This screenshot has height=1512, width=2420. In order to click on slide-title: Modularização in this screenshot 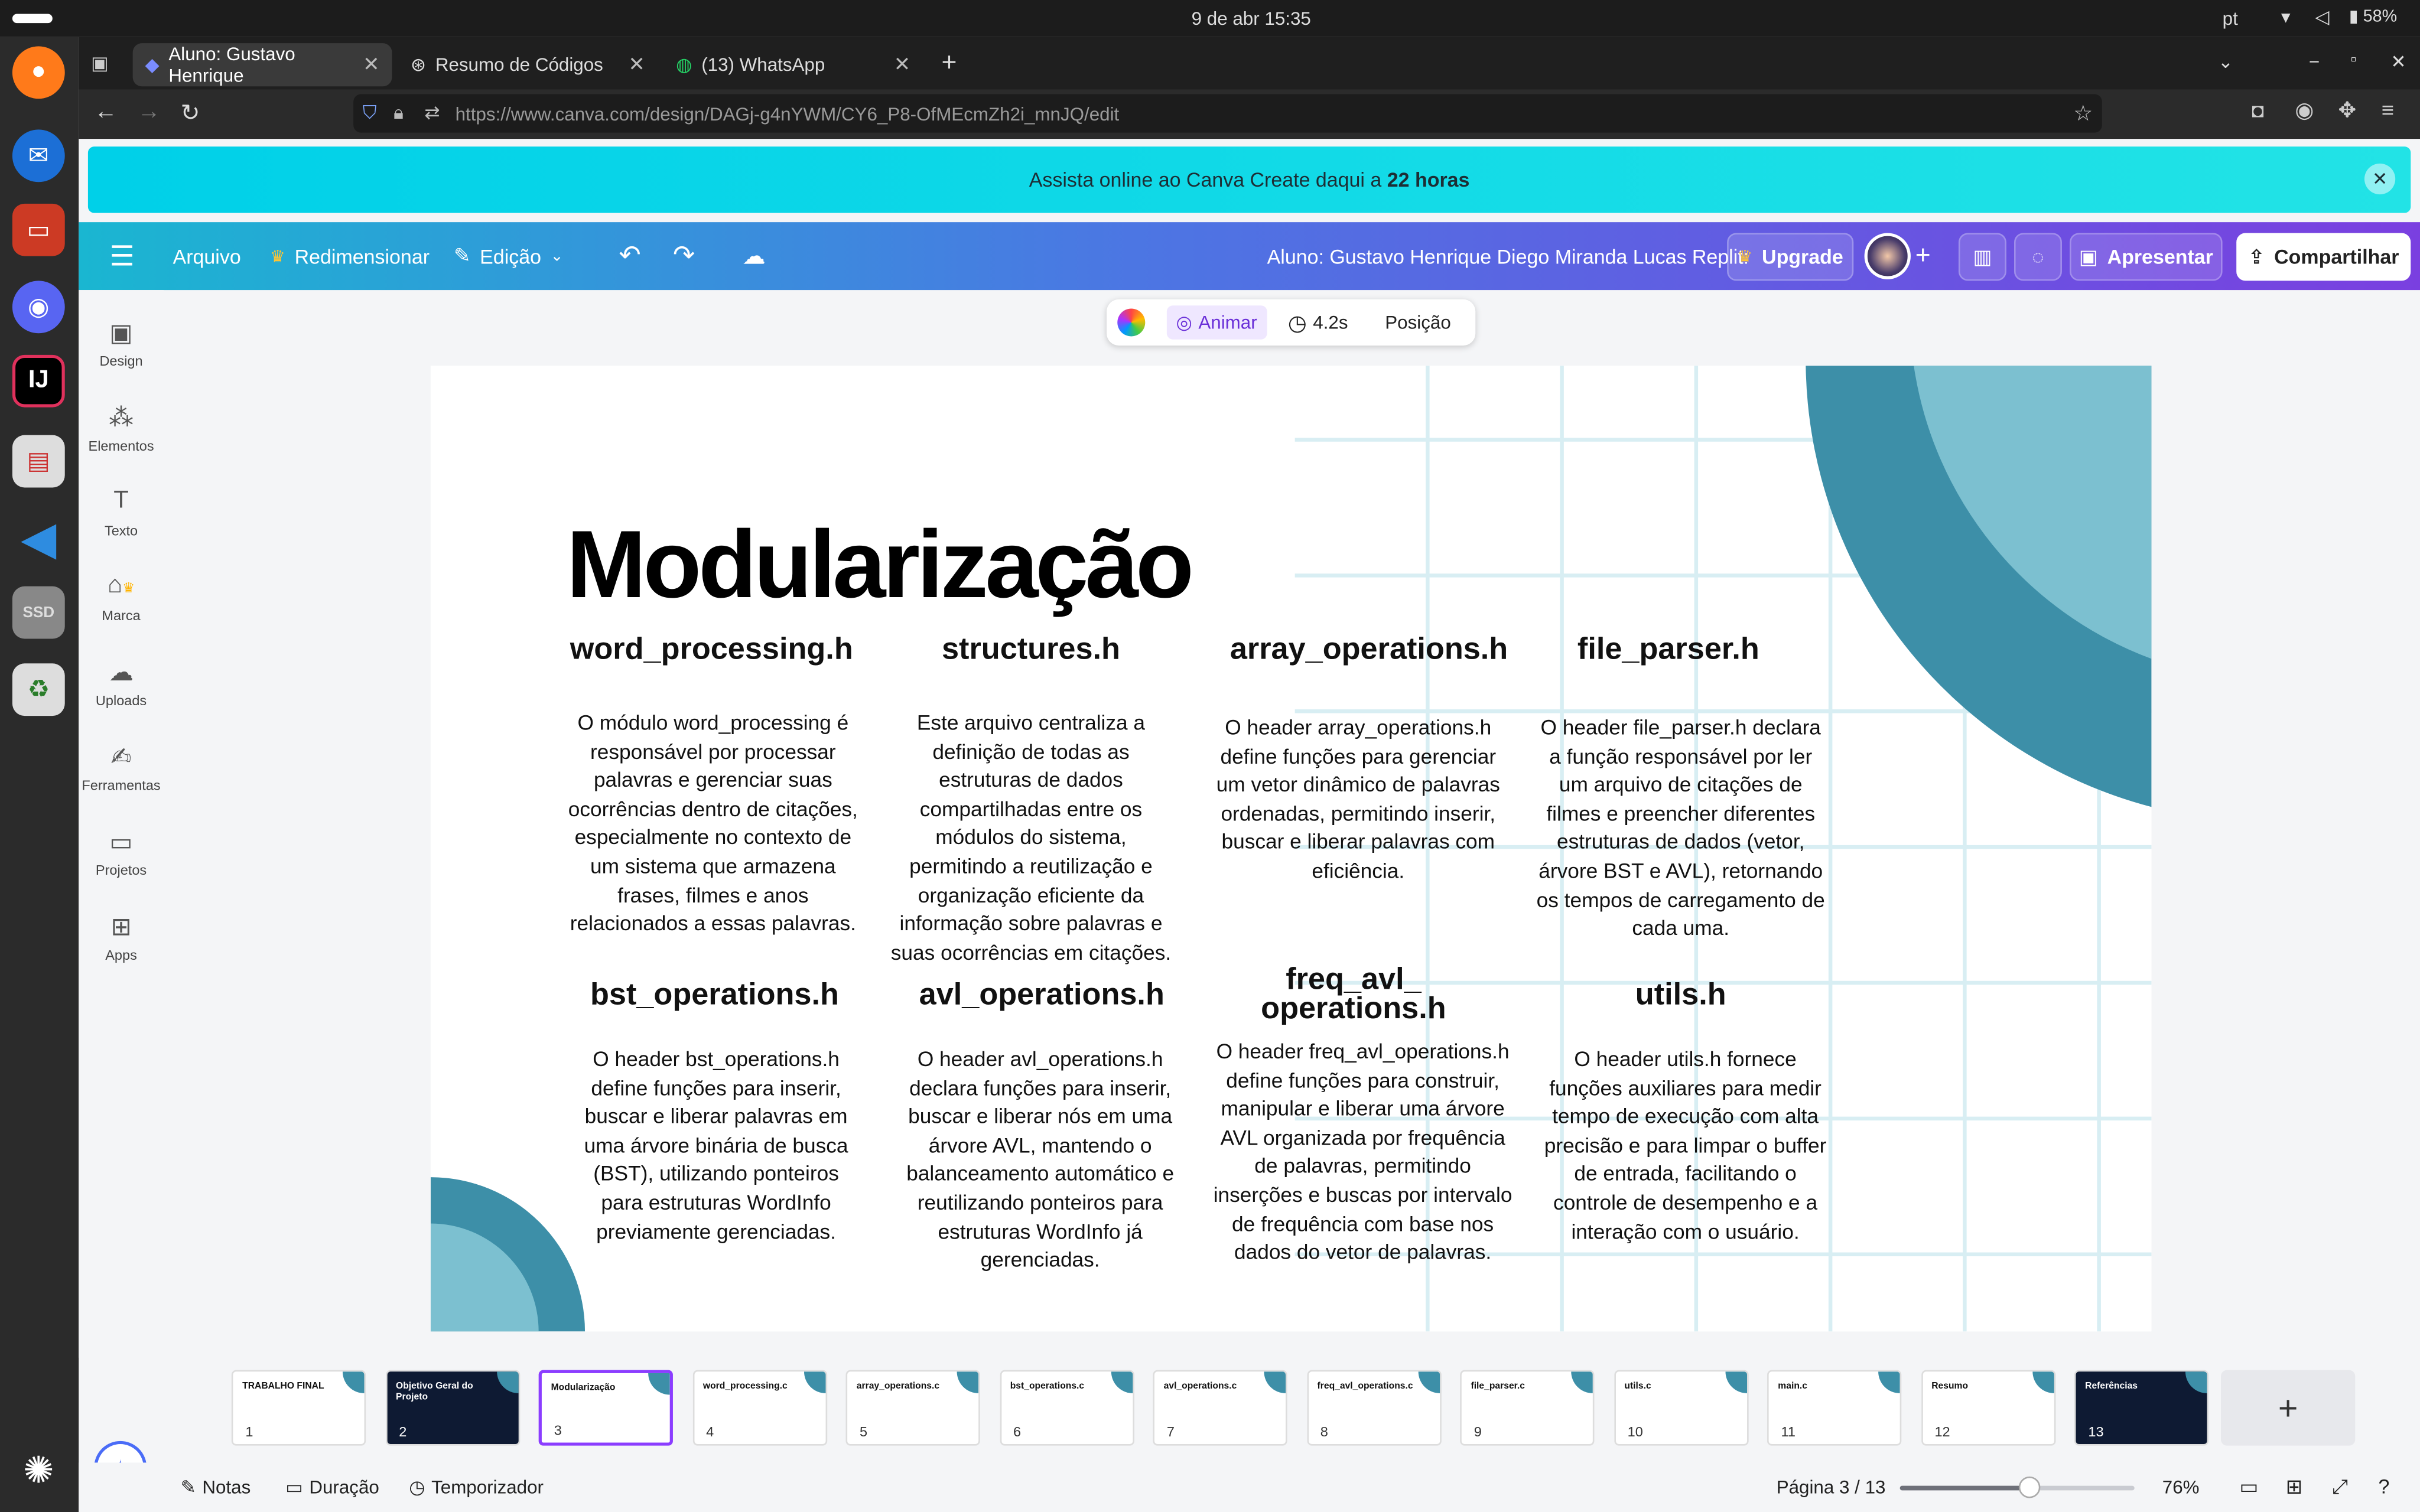, I will do `click(880, 565)`.